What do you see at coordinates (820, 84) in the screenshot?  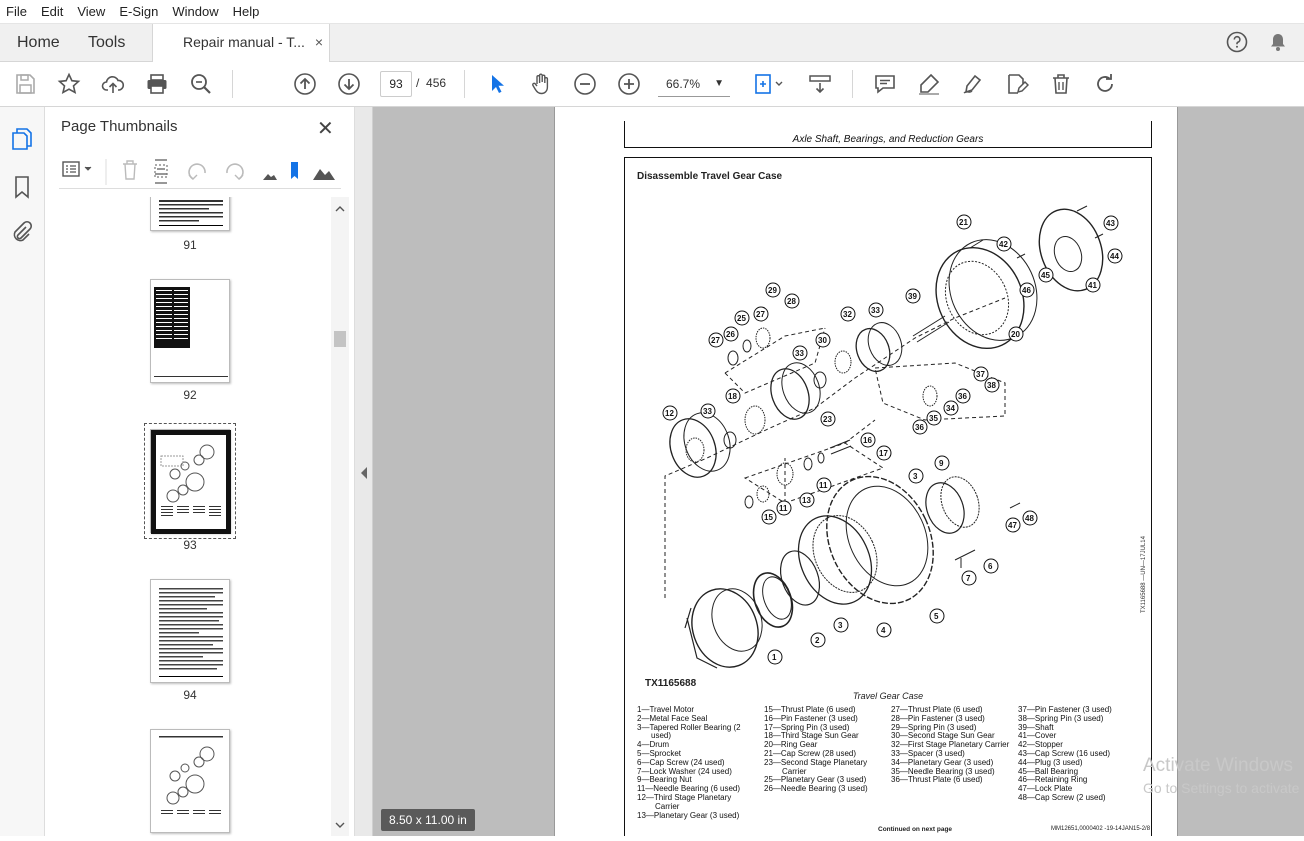 I see `scroll-mode-icon` at bounding box center [820, 84].